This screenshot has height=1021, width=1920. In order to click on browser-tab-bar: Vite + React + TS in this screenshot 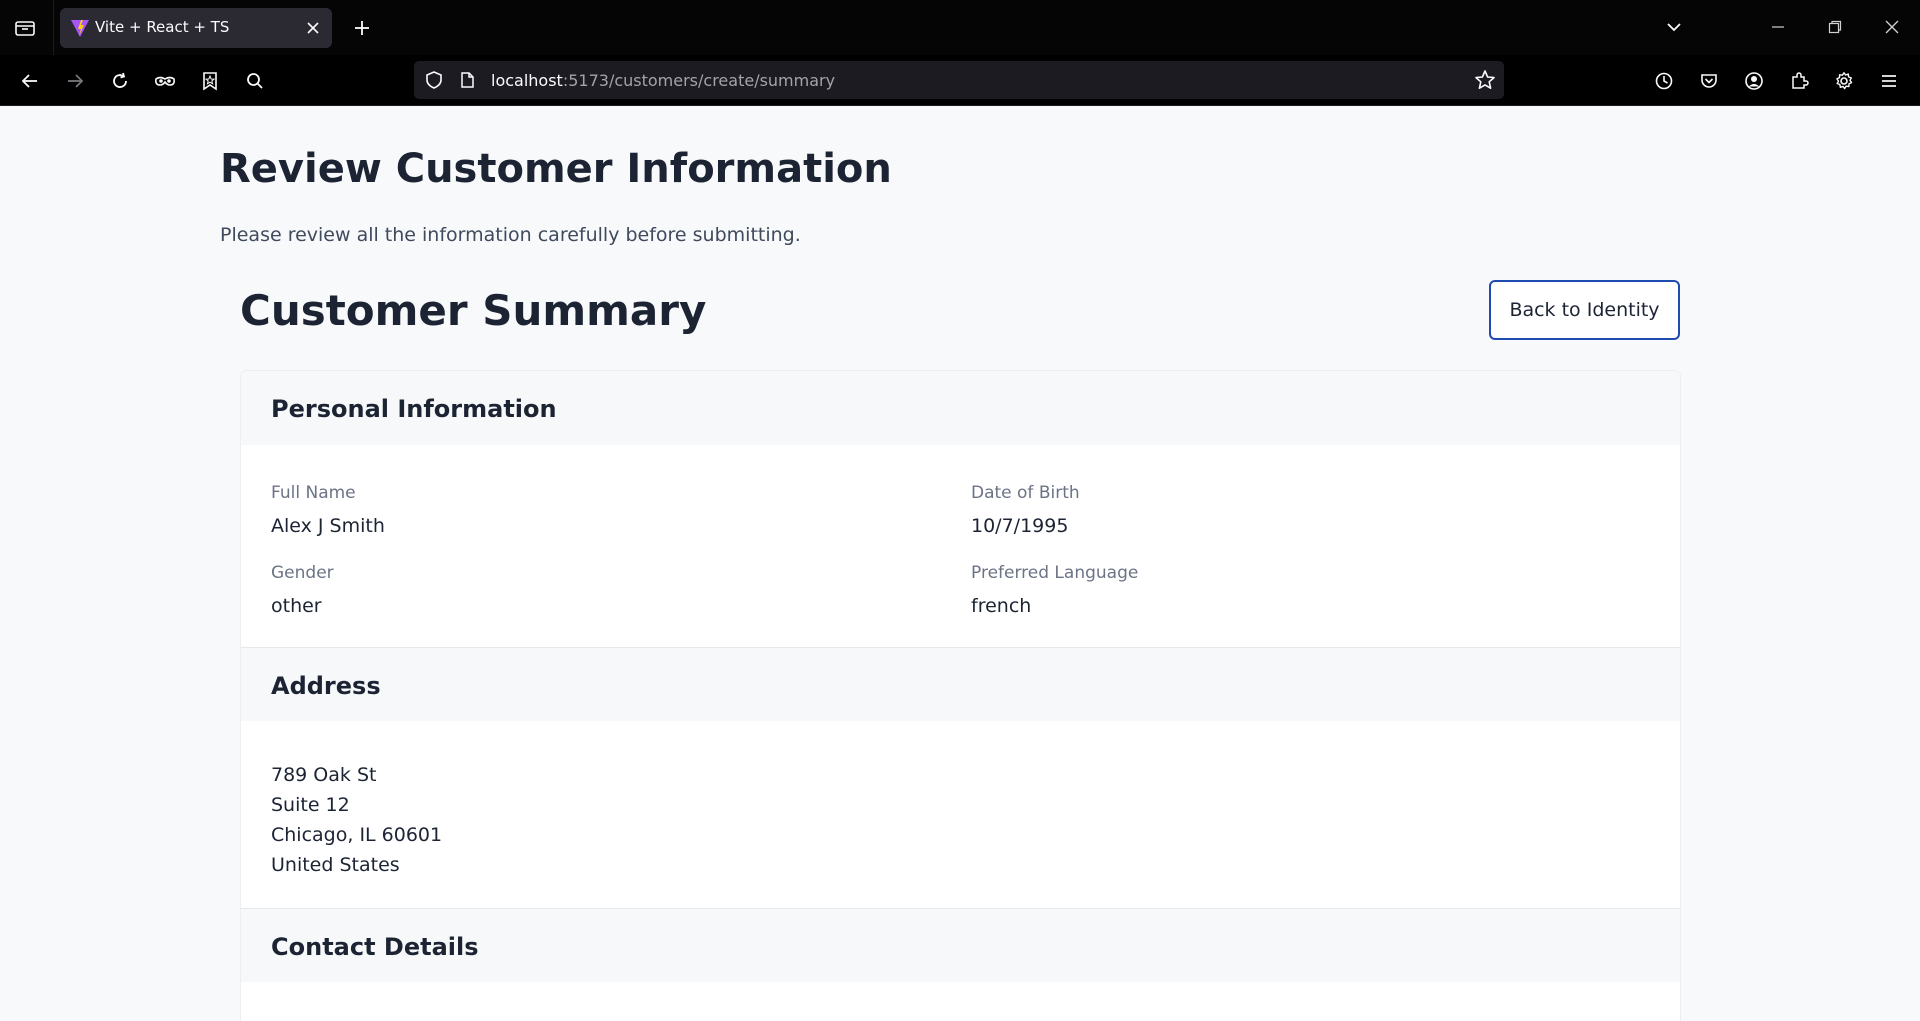, I will do `click(960, 27)`.